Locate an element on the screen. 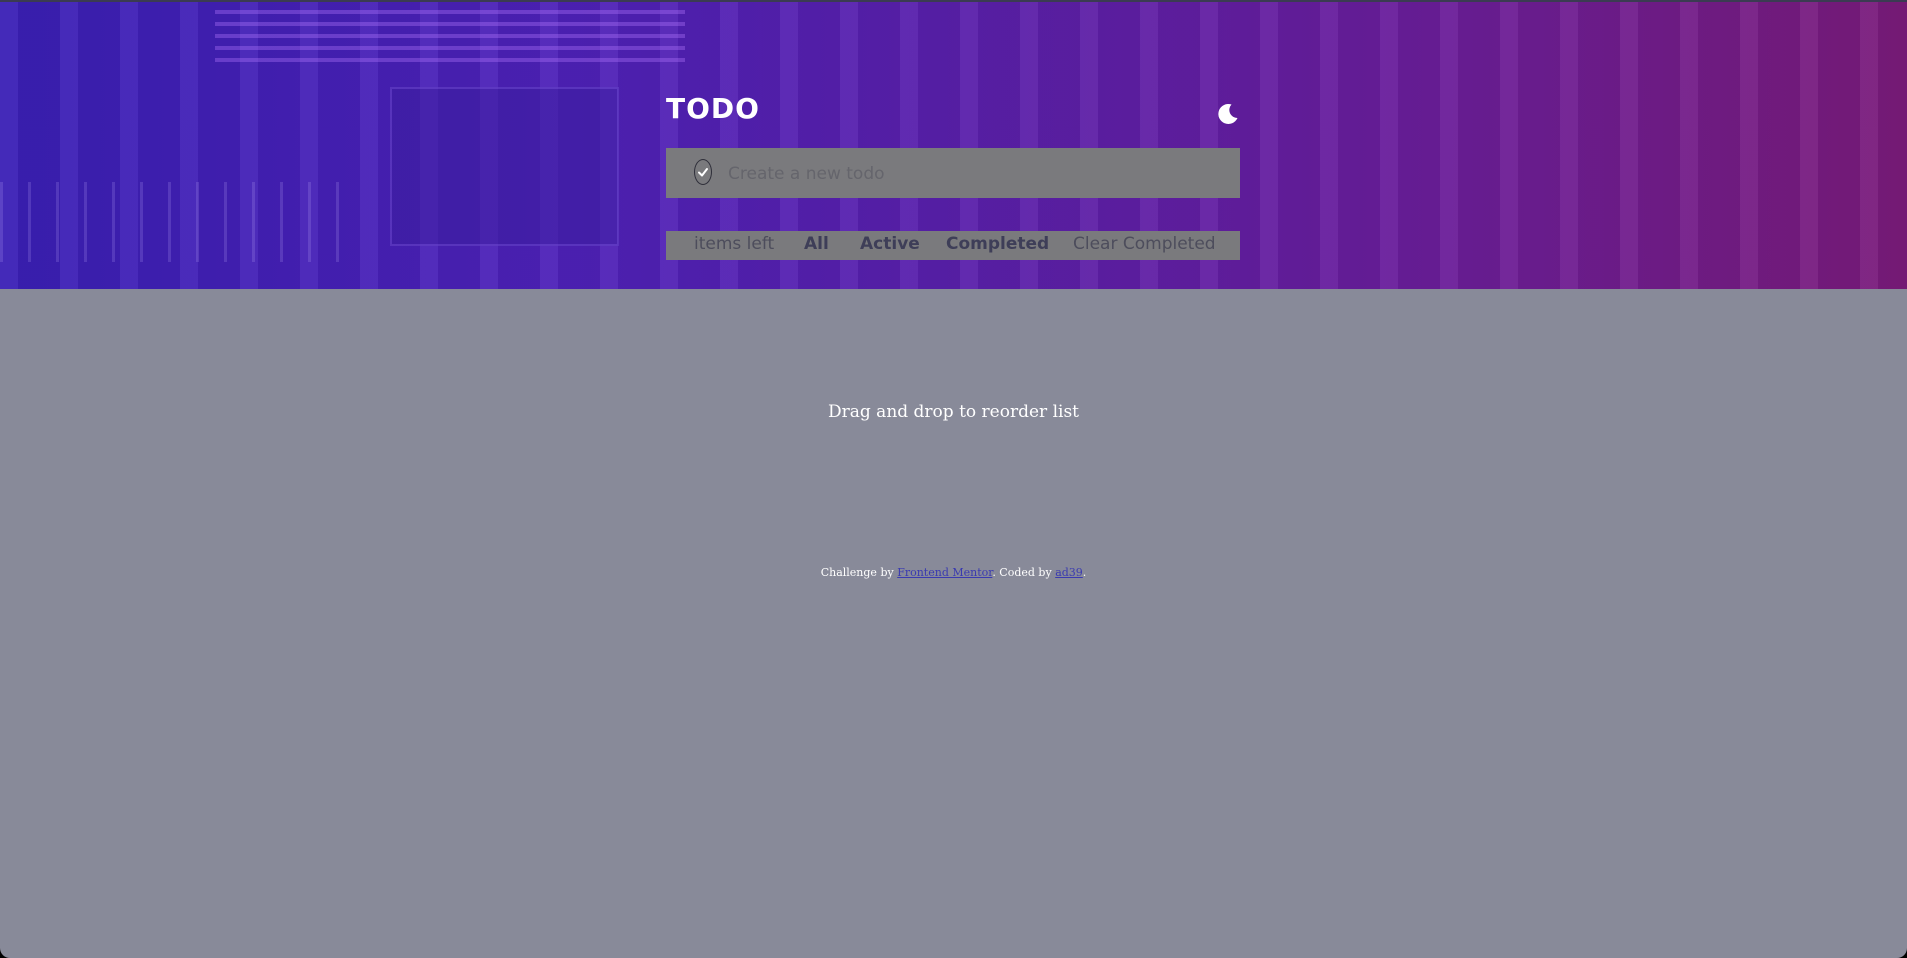  new-todo-bar is located at coordinates (953, 173).